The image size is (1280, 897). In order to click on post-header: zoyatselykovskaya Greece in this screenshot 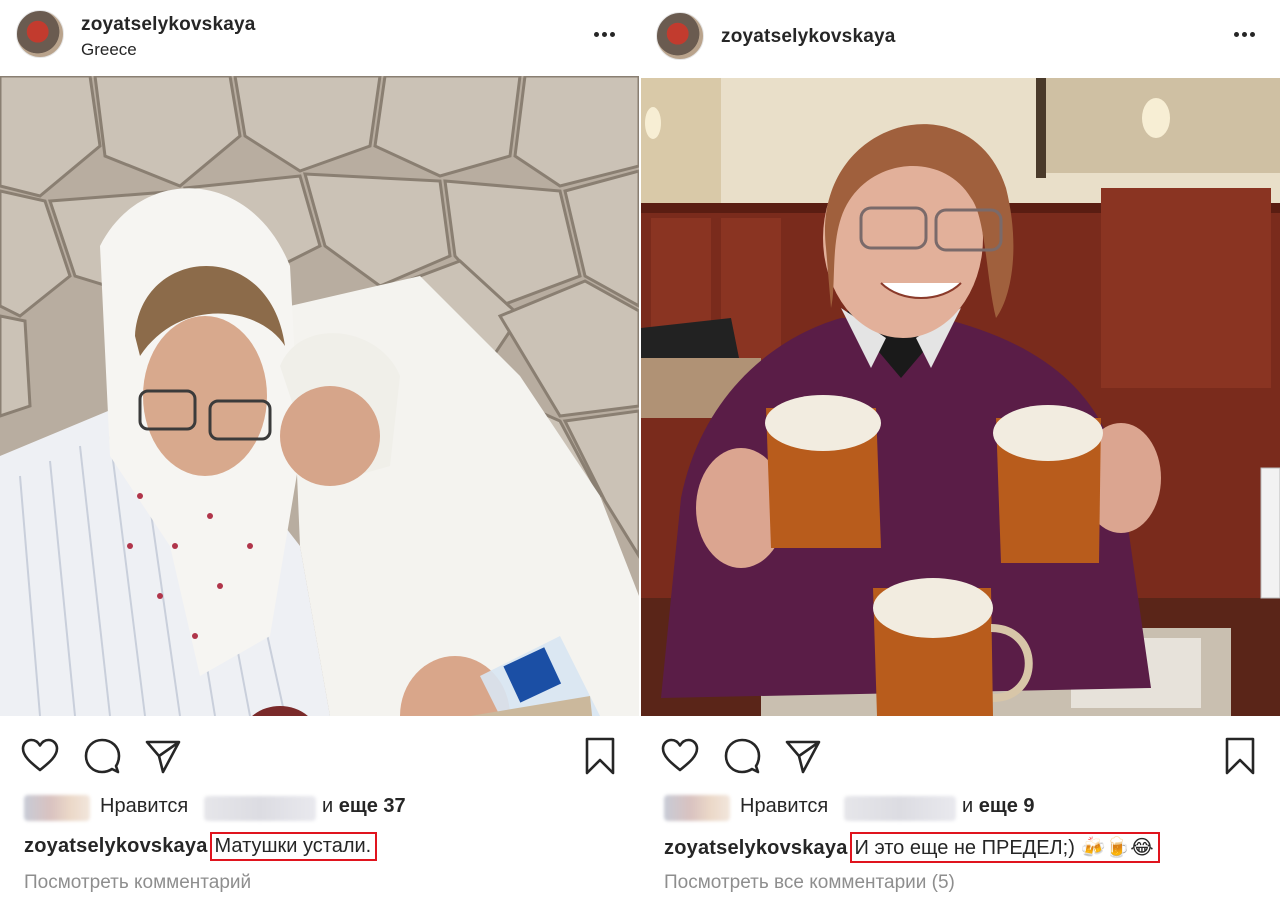, I will do `click(320, 38)`.